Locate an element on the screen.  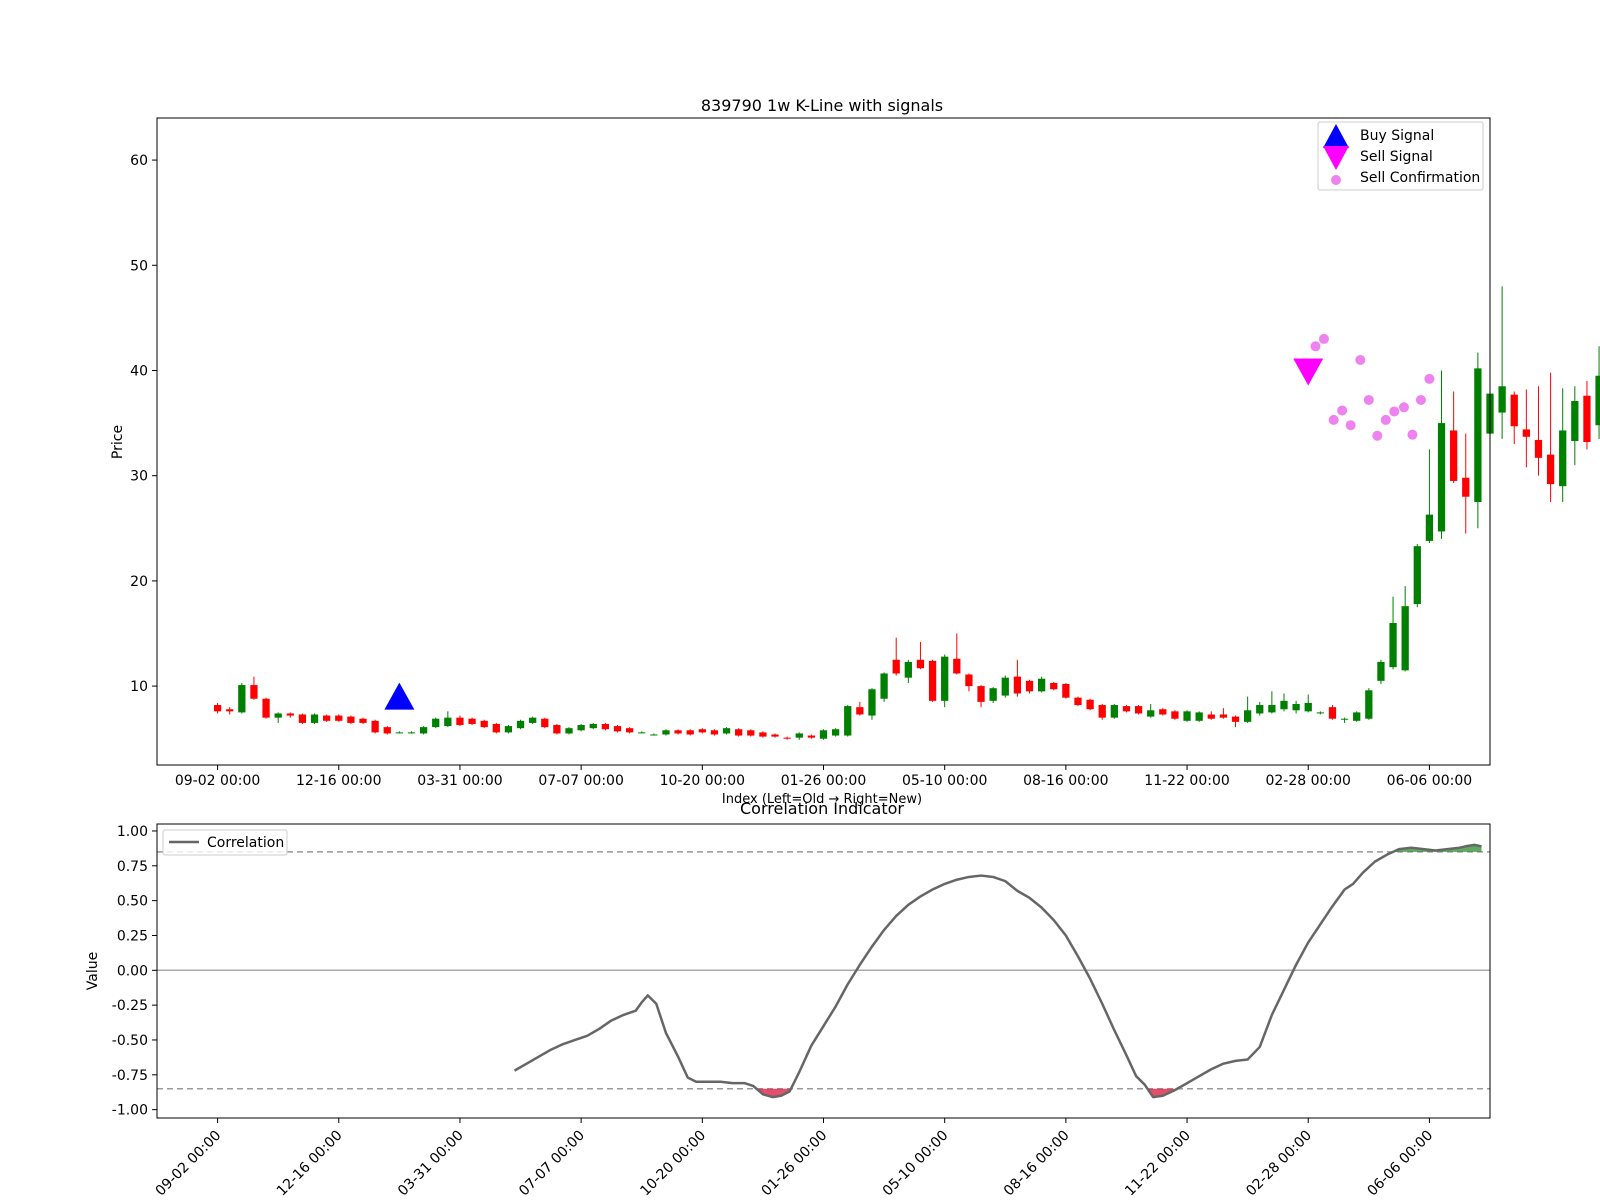
kline-x-tick-label: 12-16 00:00 is located at coordinates (338, 781).